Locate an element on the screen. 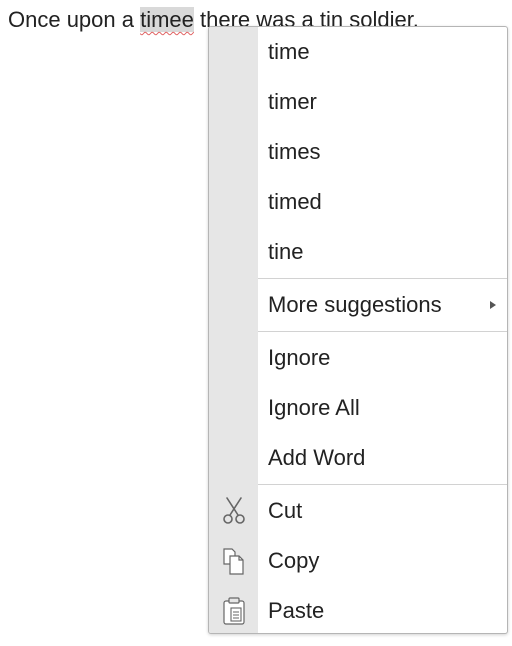  suggestion-timer: timer is located at coordinates (358, 102).